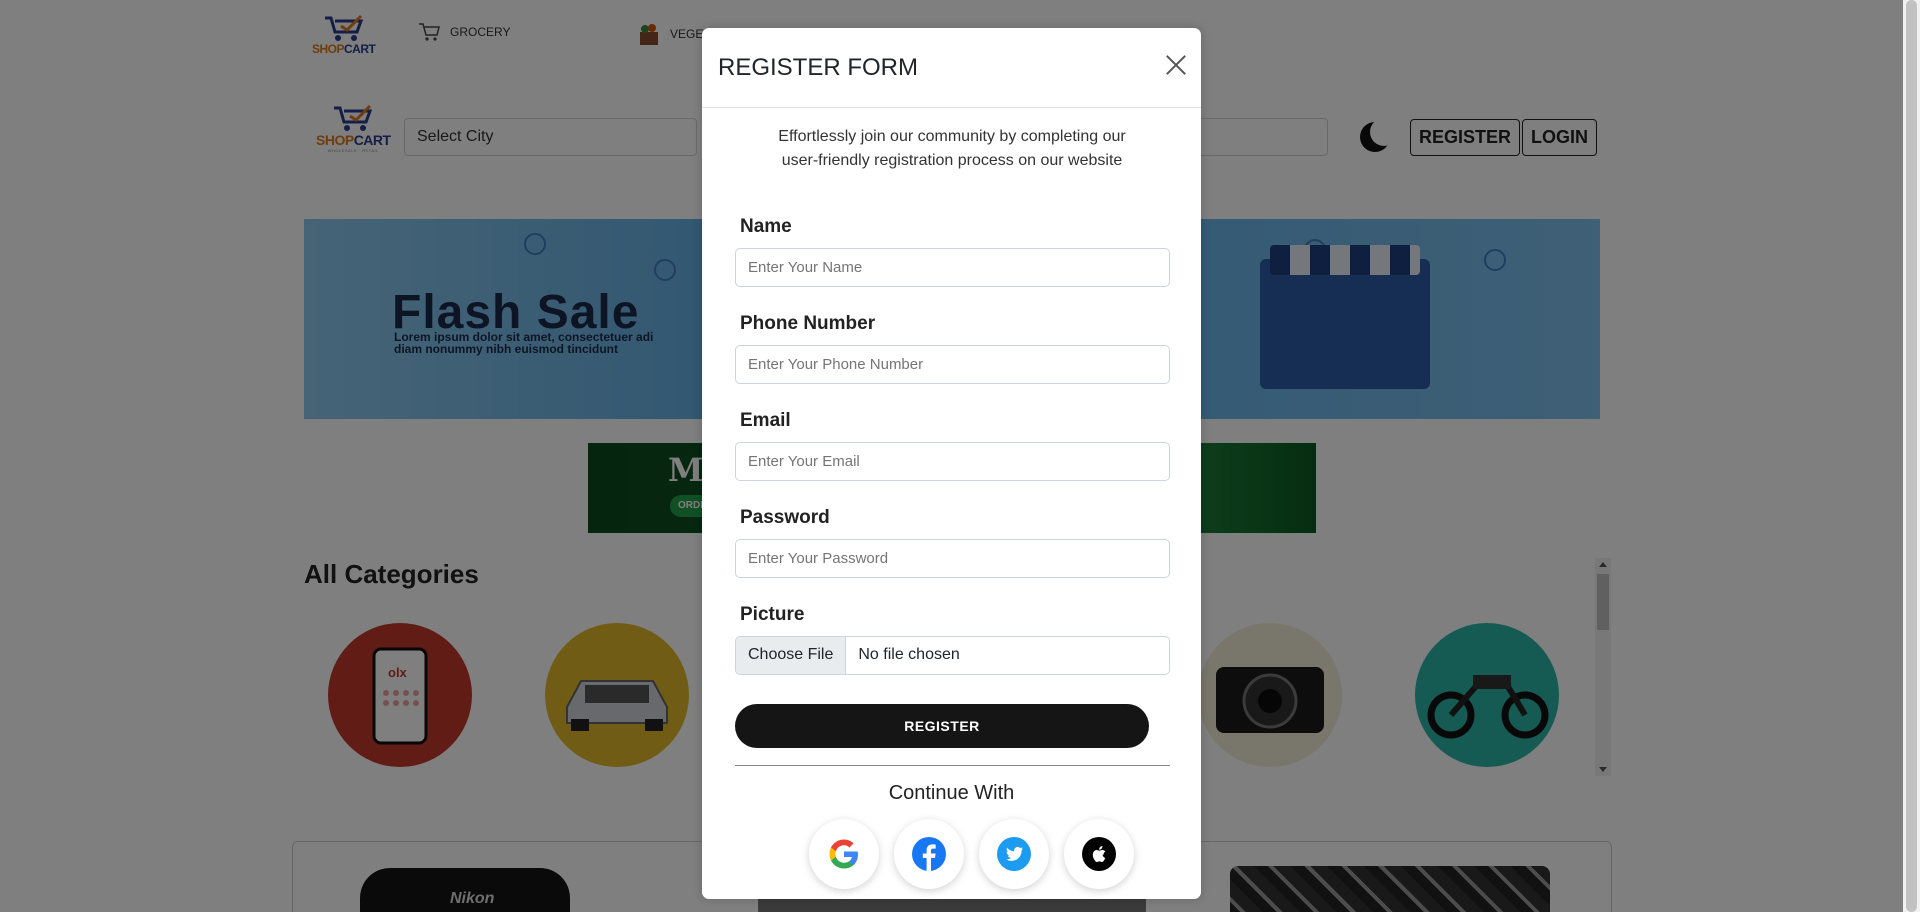 The height and width of the screenshot is (912, 1920). What do you see at coordinates (909, 654) in the screenshot?
I see `file-status: No file chosen` at bounding box center [909, 654].